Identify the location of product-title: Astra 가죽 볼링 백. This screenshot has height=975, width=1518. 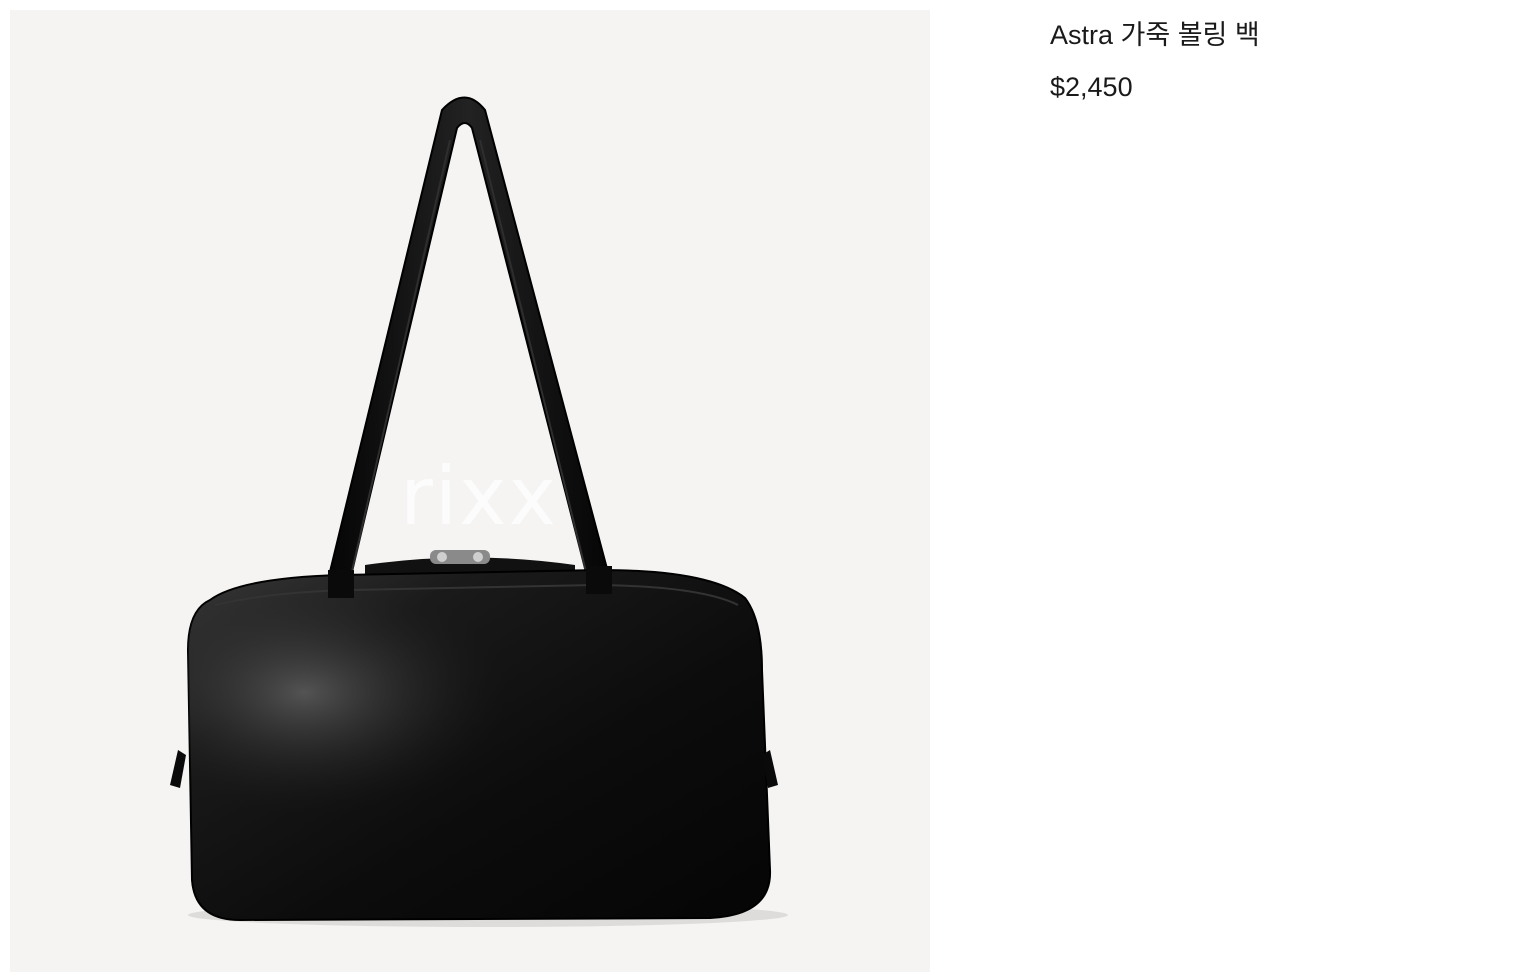
(1270, 35).